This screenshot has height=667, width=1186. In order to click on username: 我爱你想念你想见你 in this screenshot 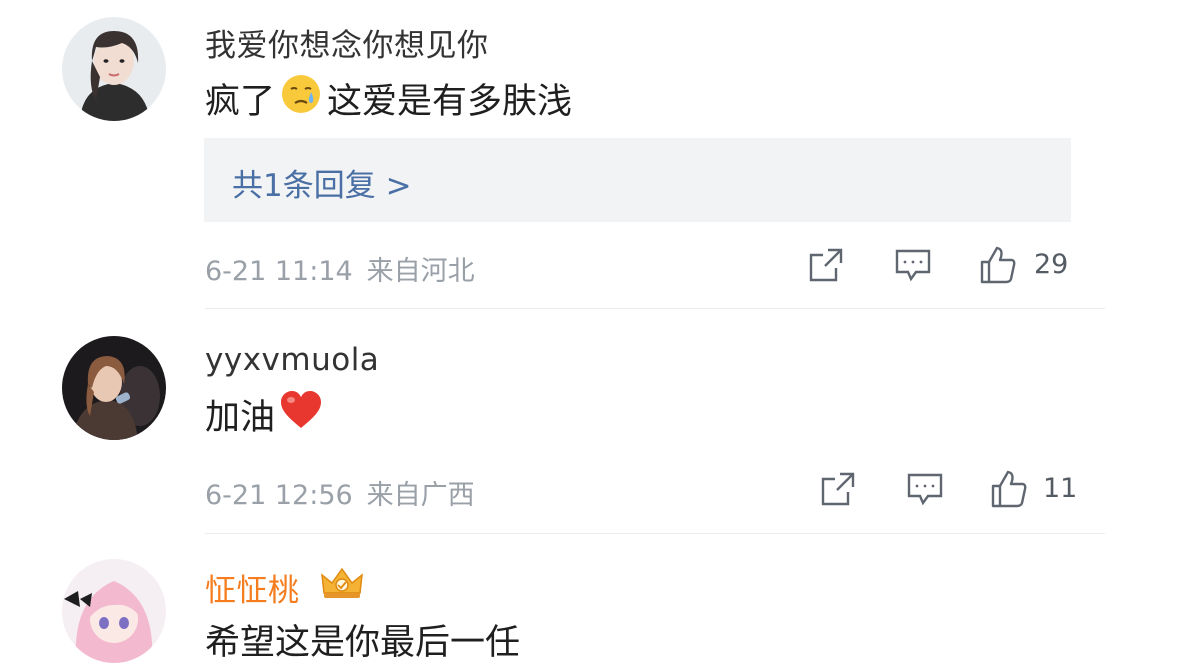, I will do `click(347, 42)`.